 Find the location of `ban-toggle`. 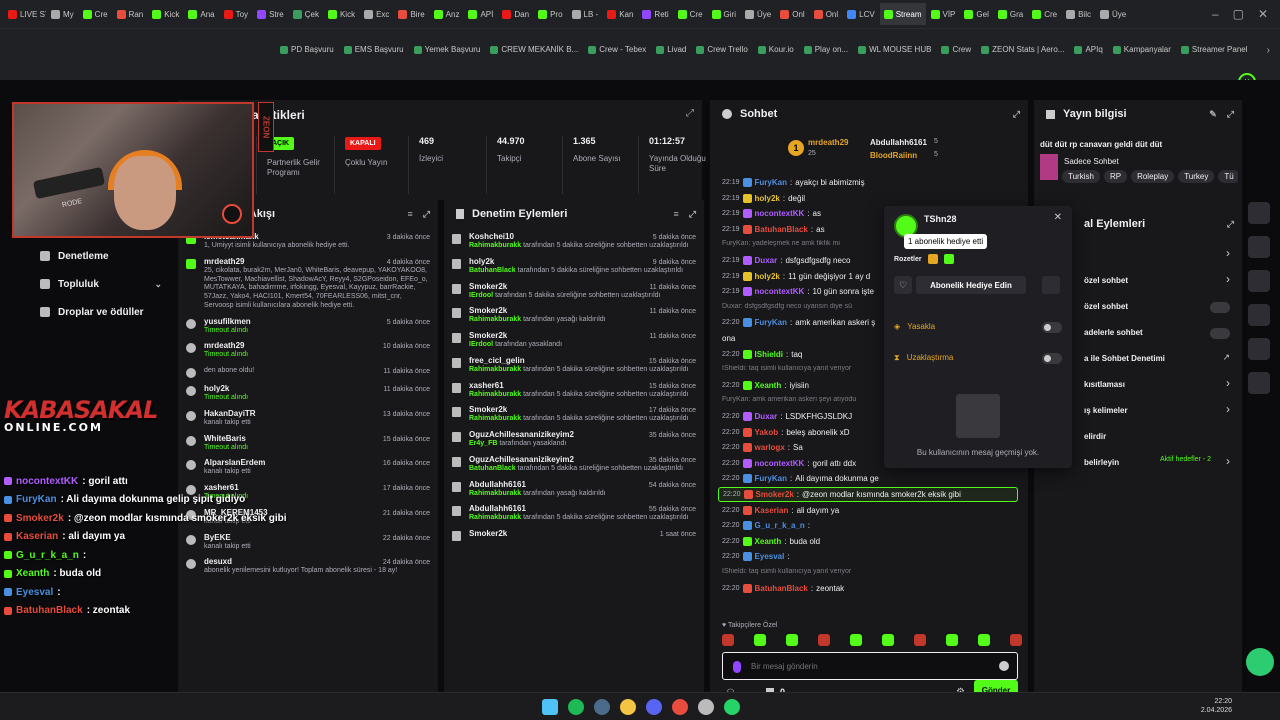

ban-toggle is located at coordinates (1052, 327).